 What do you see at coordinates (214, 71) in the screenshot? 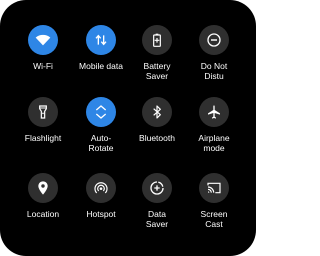
I see `tile-label: Do Not Distu` at bounding box center [214, 71].